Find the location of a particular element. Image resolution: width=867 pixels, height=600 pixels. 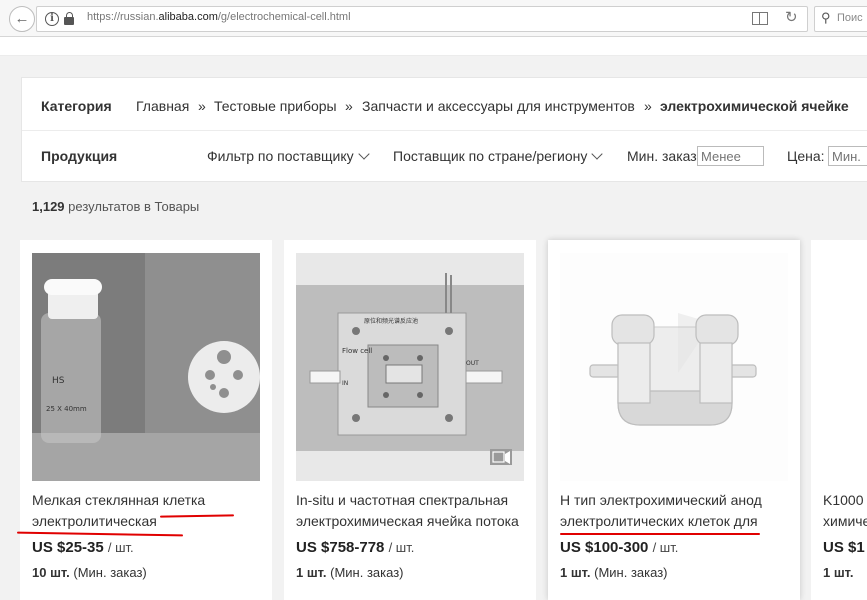

country-filter-dropdown: Поставщик по стране/региону is located at coordinates (498, 156).